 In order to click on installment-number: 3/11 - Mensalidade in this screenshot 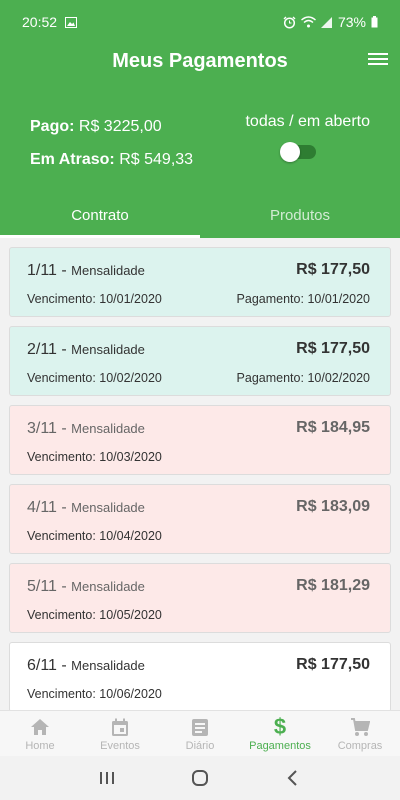, I will do `click(86, 428)`.